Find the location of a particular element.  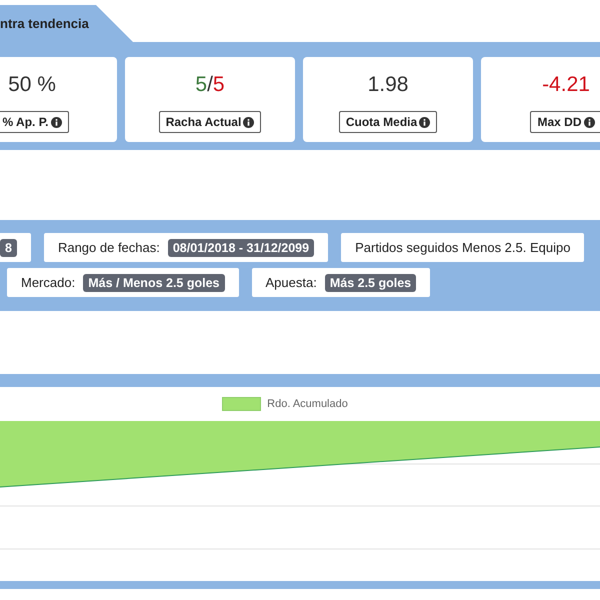

info-button: Max DD is located at coordinates (565, 122).